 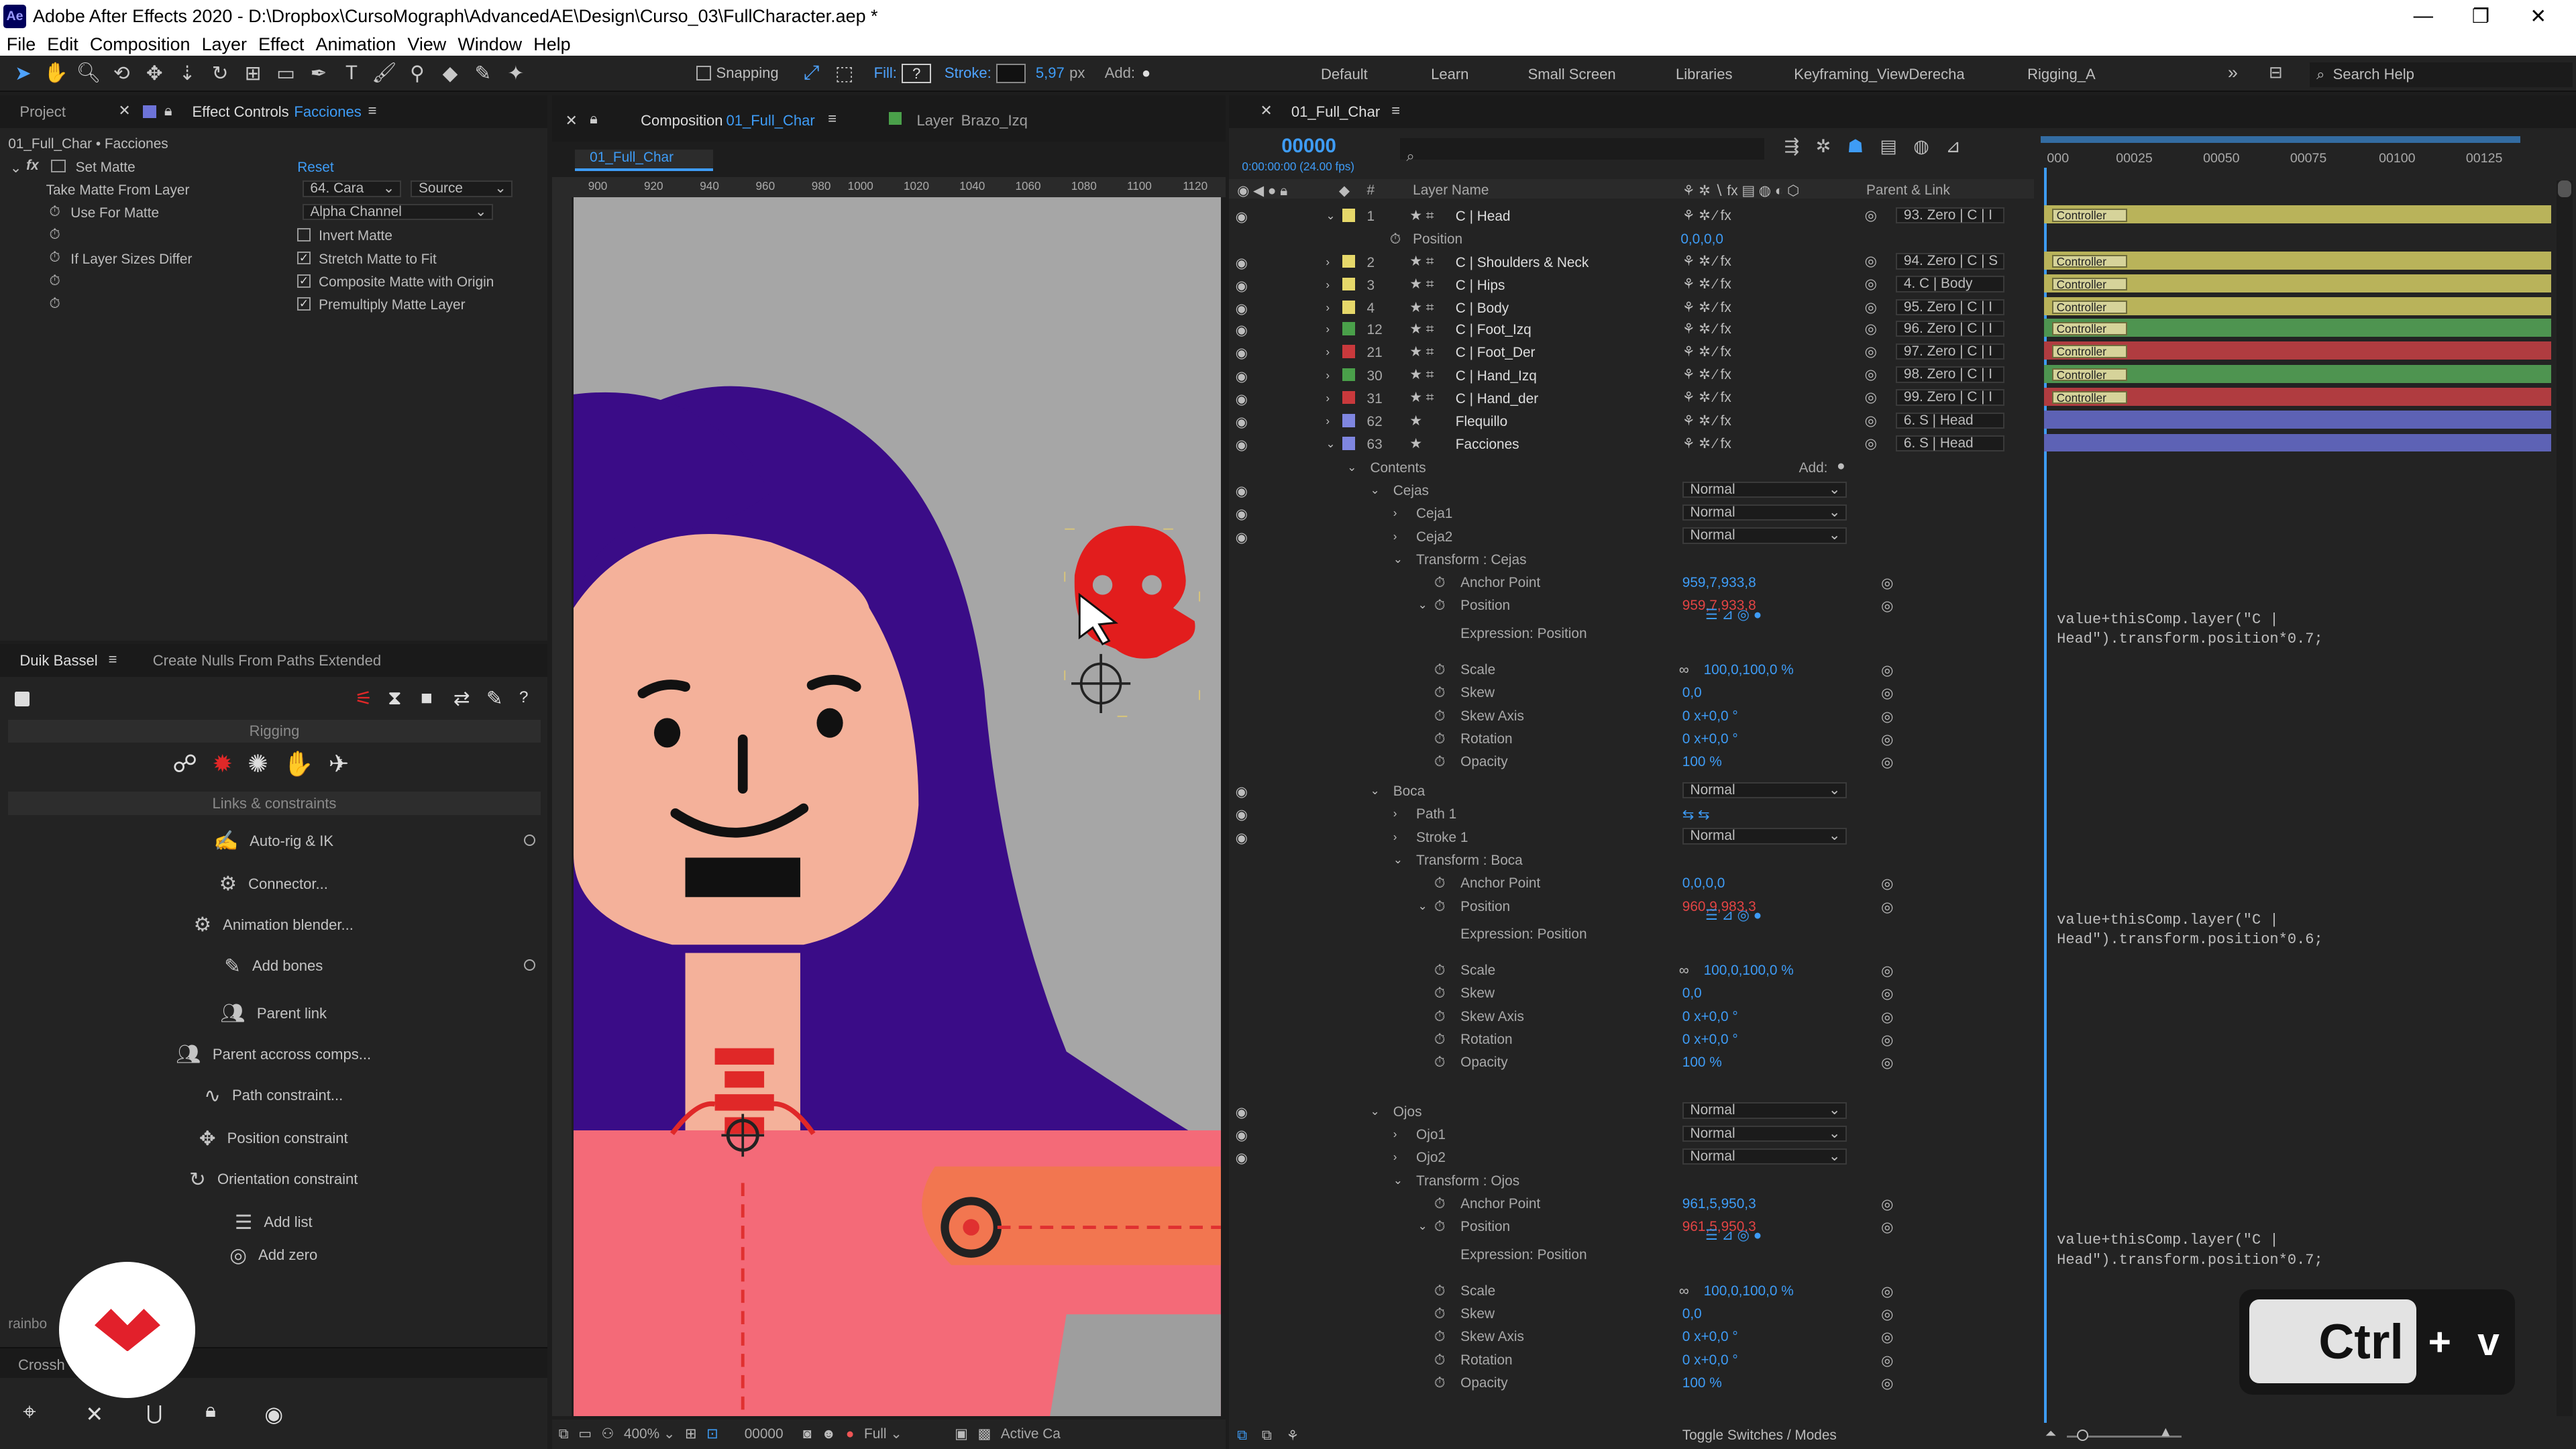 I want to click on duik-hourglass-icon: ⧗, so click(x=395, y=698).